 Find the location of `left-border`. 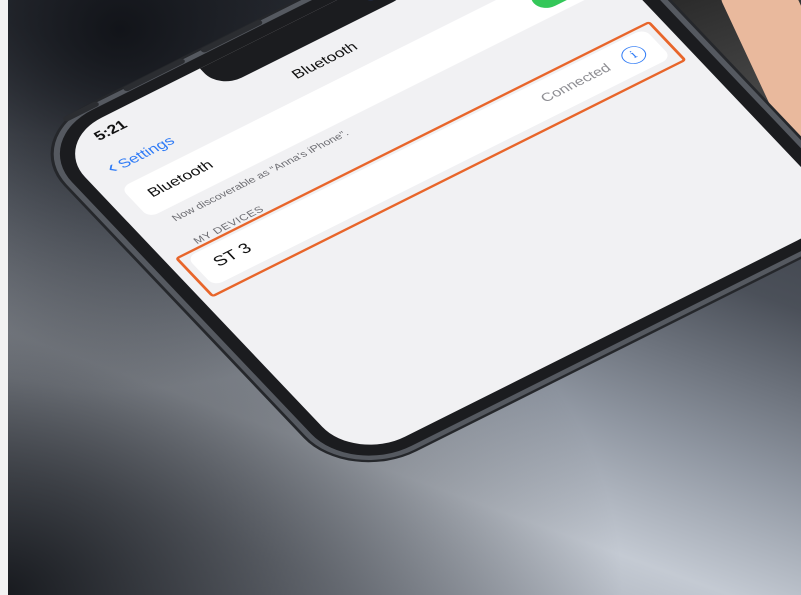

left-border is located at coordinates (4, 297).